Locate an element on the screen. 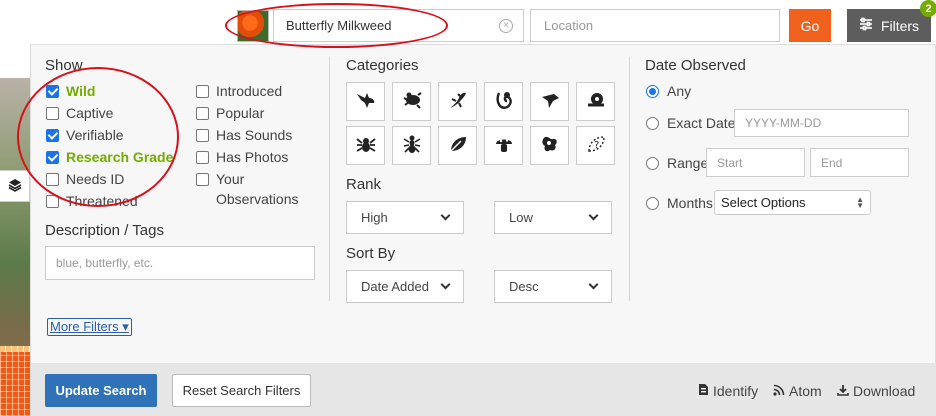  checkbox-verifiable: Verifiable is located at coordinates (85, 135).